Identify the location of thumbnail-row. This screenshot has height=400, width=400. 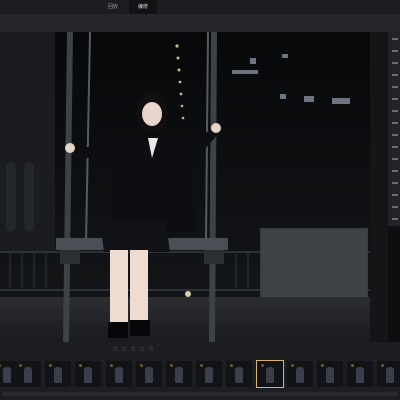
(200, 374).